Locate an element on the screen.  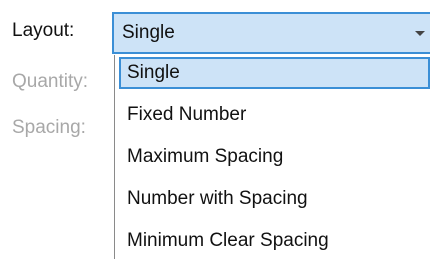
layout-dropdown: Single is located at coordinates (271, 33).